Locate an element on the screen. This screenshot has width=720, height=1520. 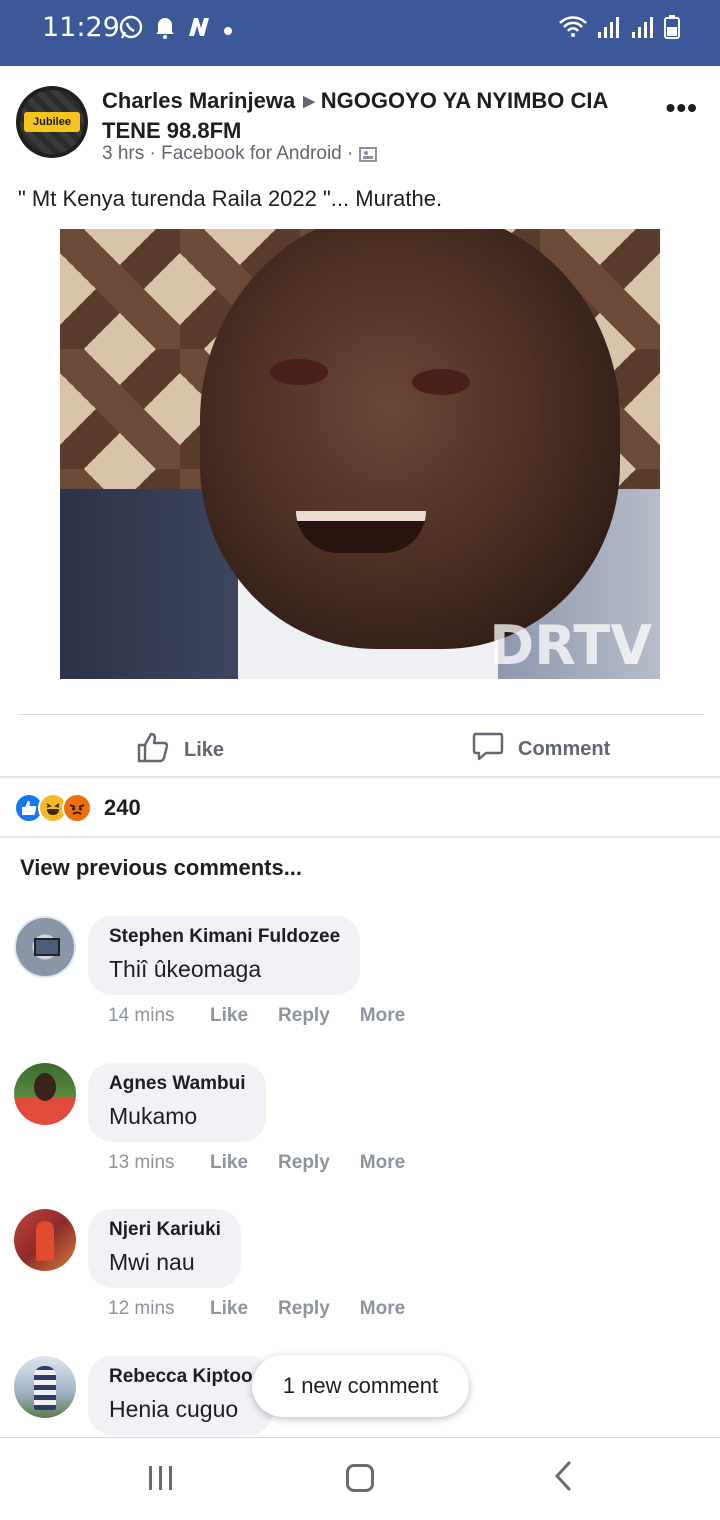
photo-eye-right is located at coordinates (441, 382).